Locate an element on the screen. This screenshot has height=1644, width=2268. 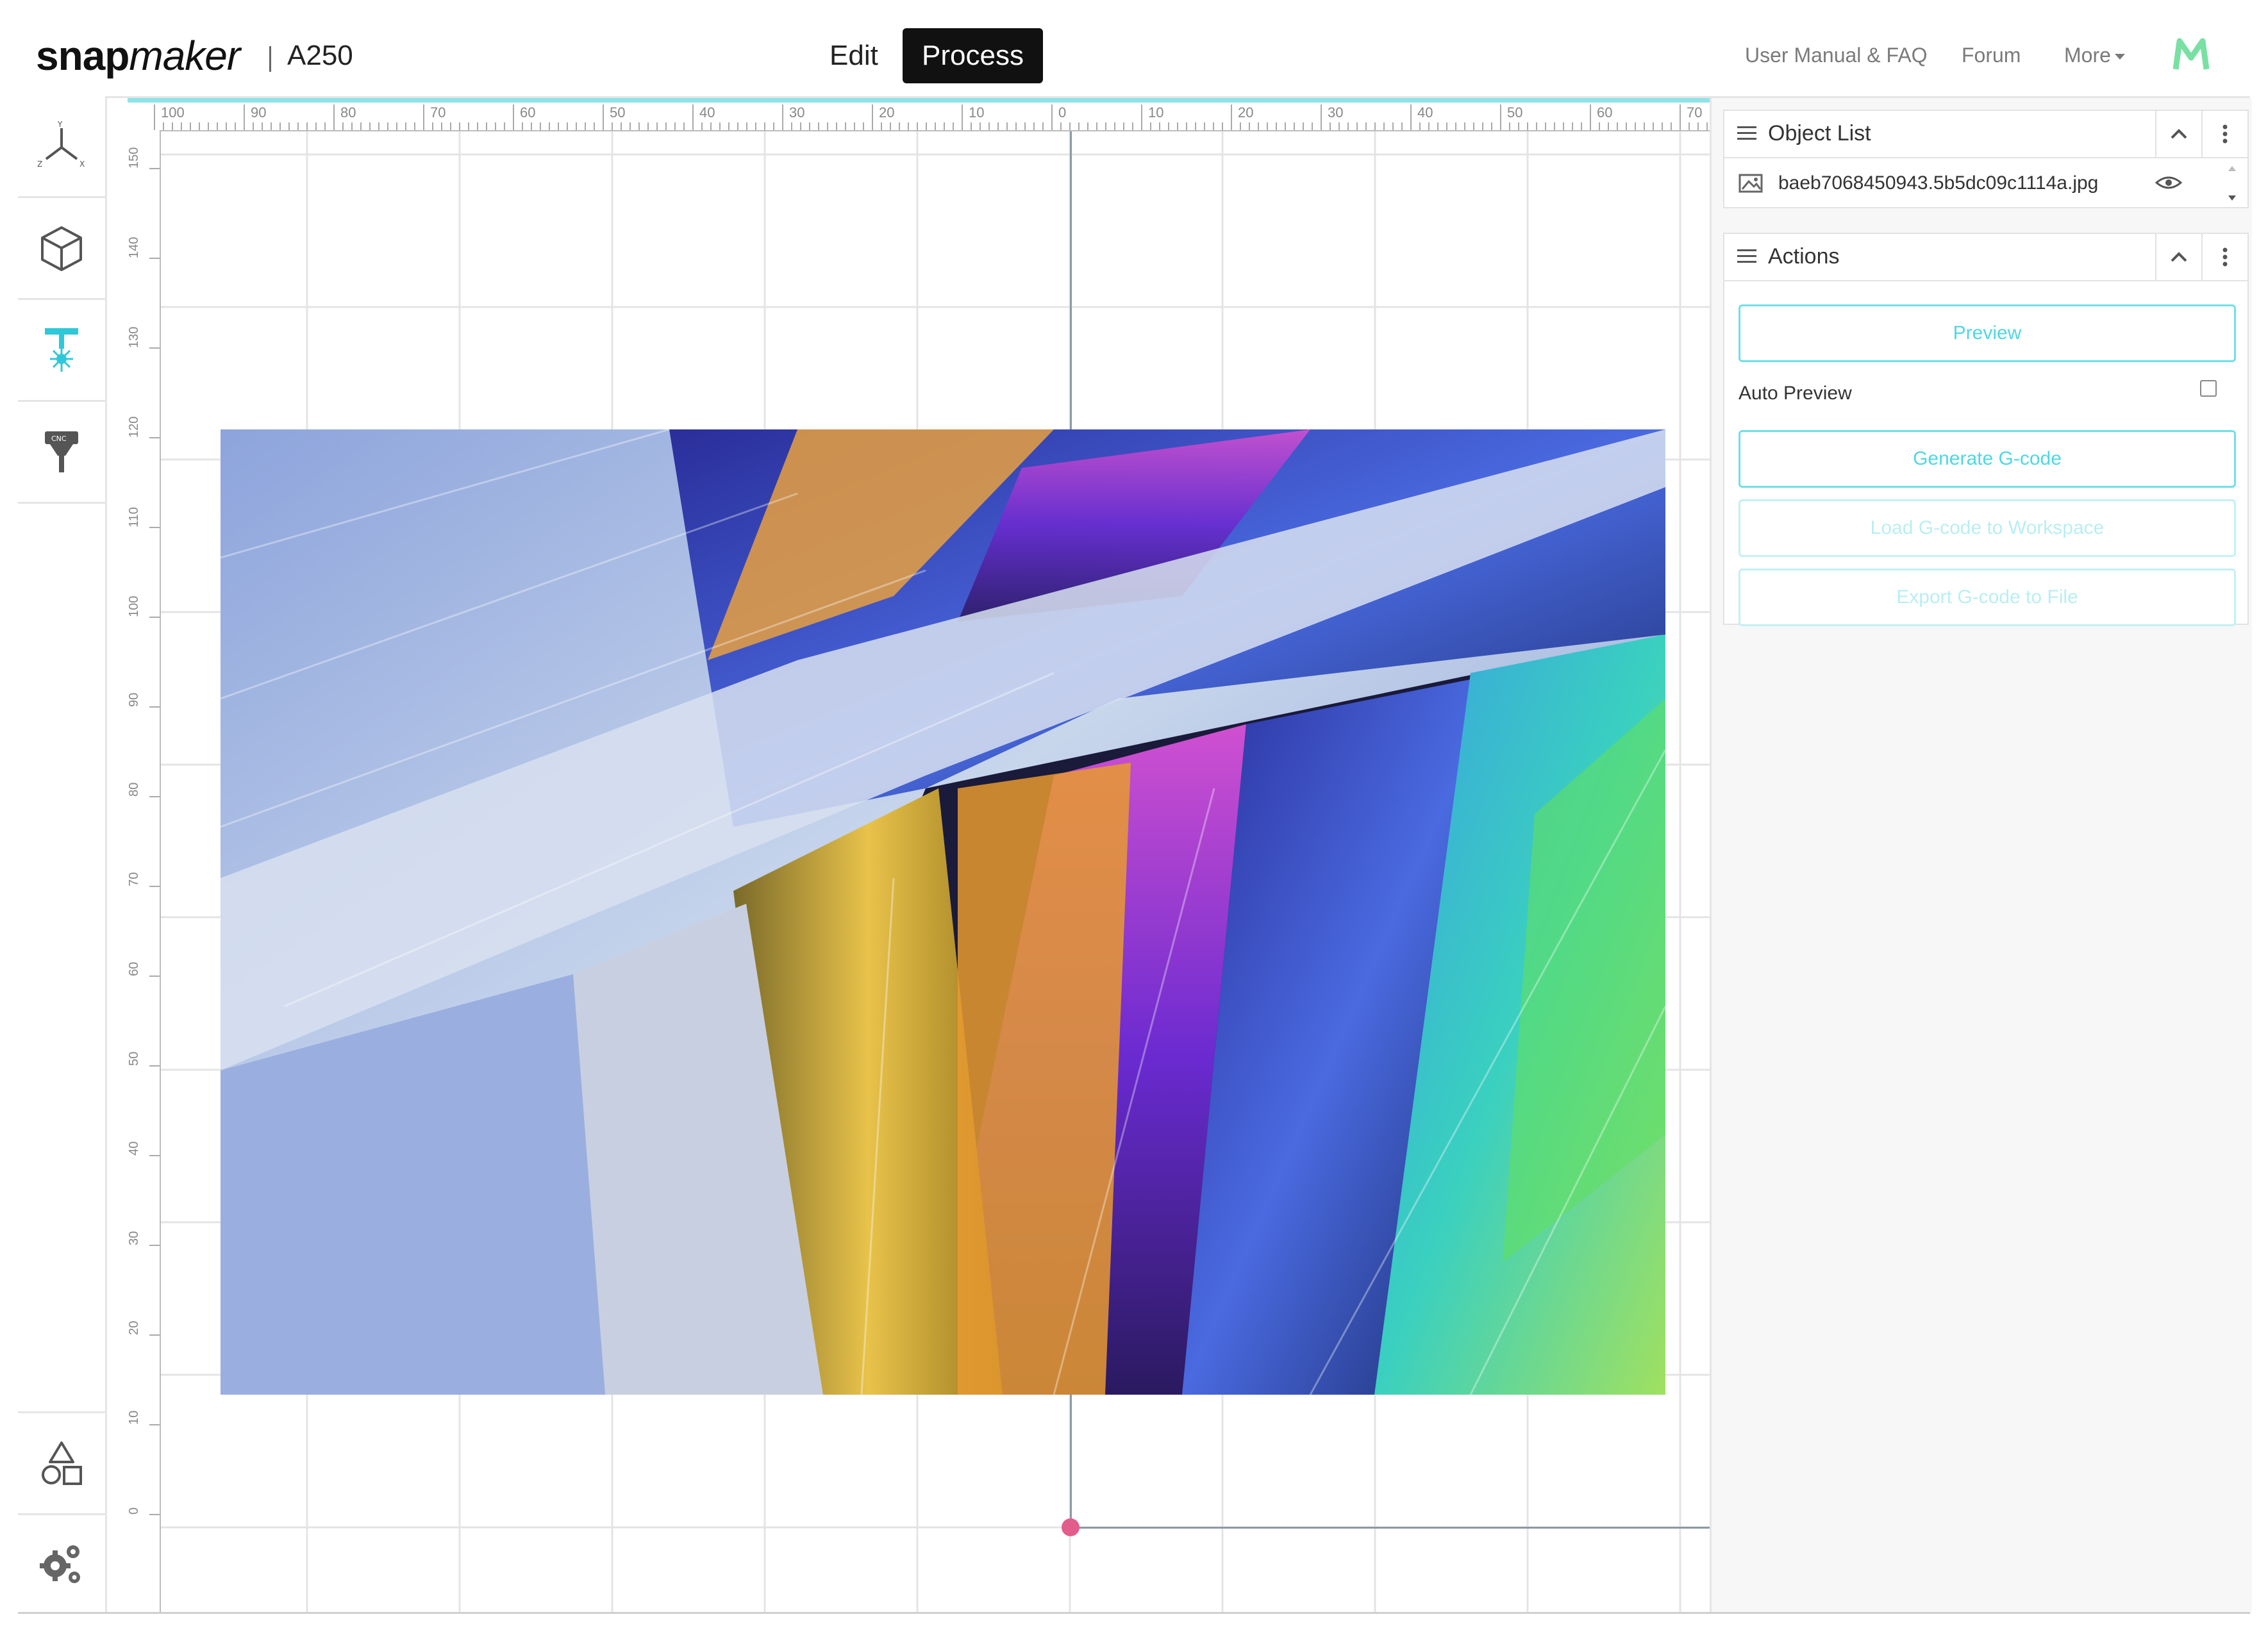
settings-tool is located at coordinates (61, 1563).